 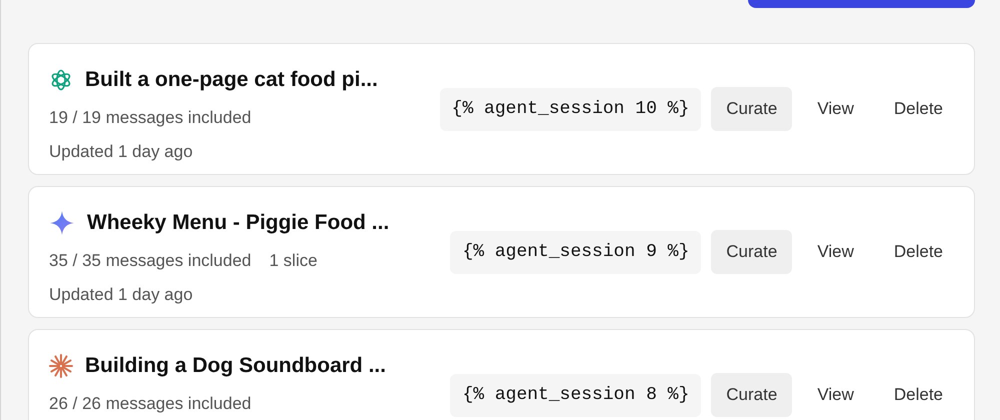 I want to click on embed-code: {% agent_session 10 %}, so click(x=571, y=109).